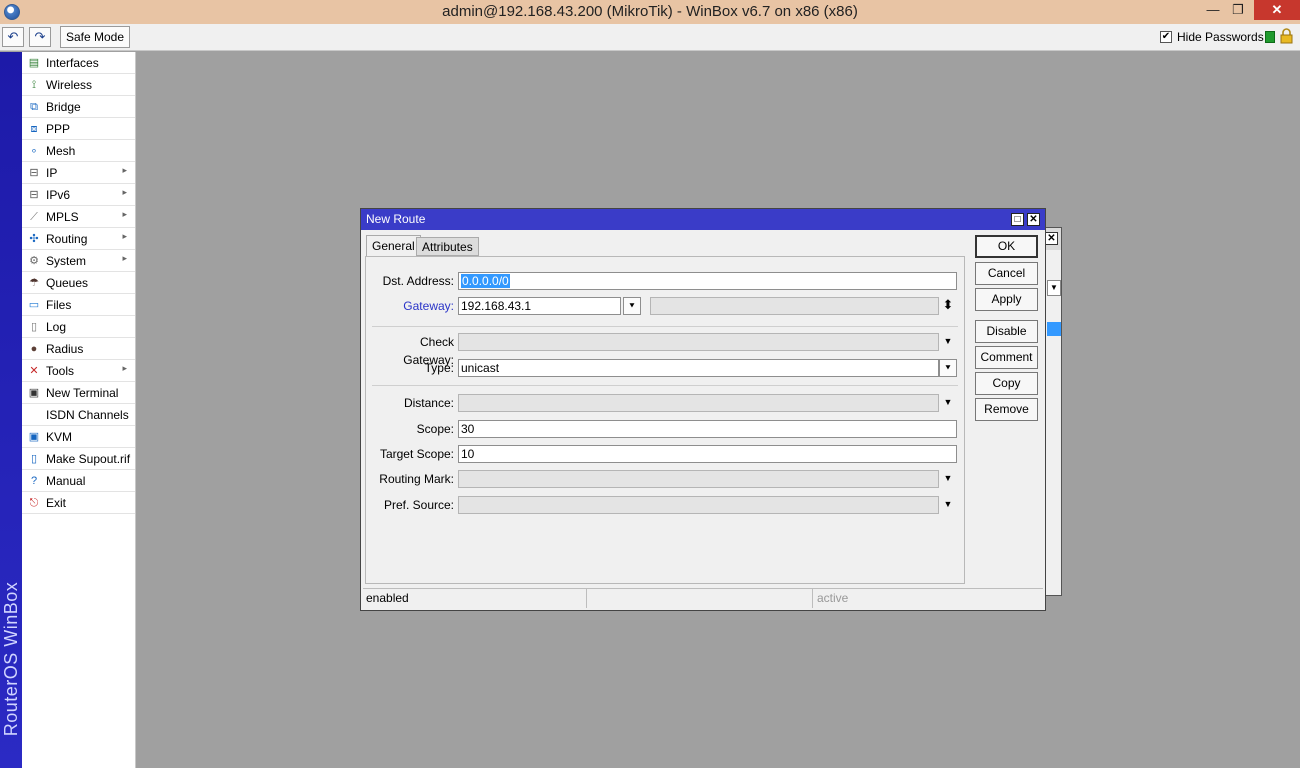 The height and width of the screenshot is (768, 1300). Describe the element at coordinates (78, 327) in the screenshot. I see `sidebar-item-log: ▯ Log` at that location.